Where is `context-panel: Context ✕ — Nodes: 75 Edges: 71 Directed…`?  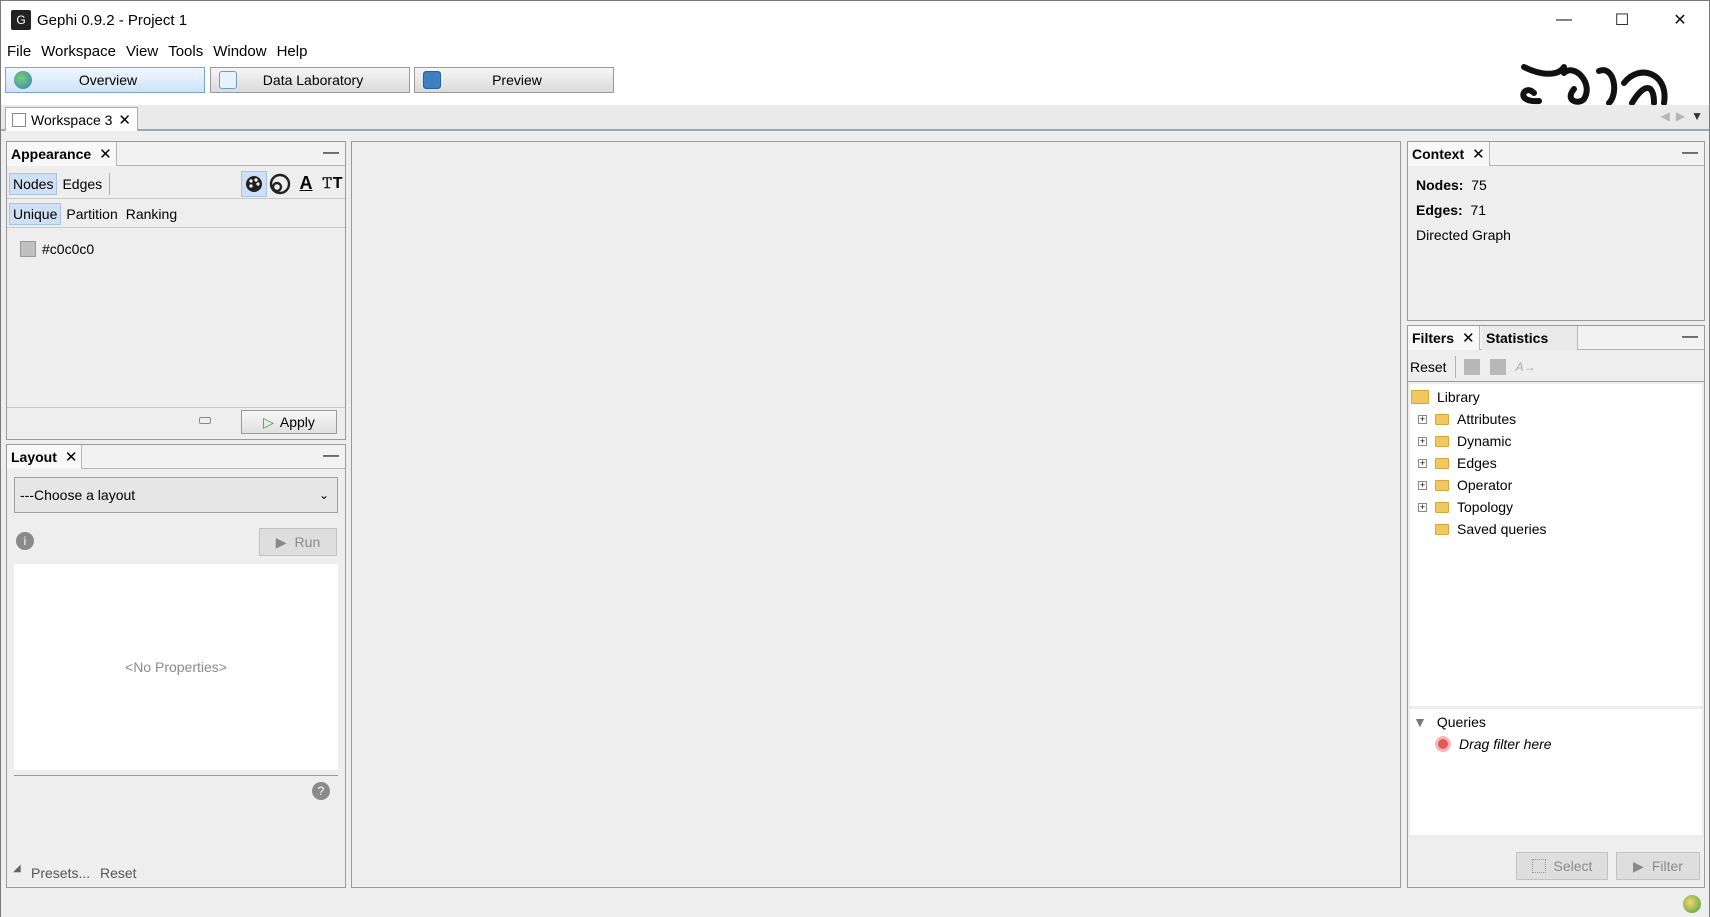
context-panel: Context ✕ — Nodes: 75 Edges: 71 Directed… is located at coordinates (1556, 231).